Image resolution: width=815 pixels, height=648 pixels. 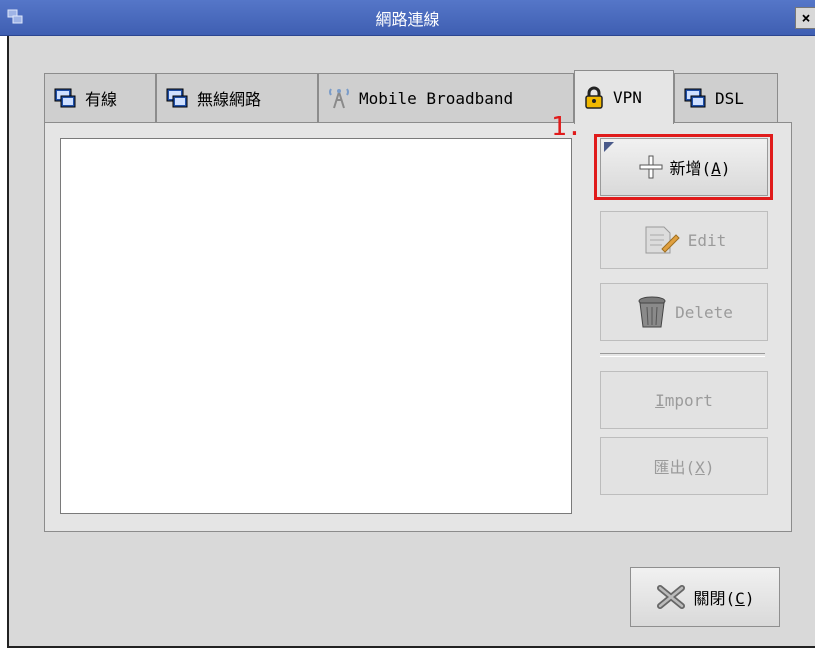 I want to click on padlock-icon, so click(x=594, y=97).